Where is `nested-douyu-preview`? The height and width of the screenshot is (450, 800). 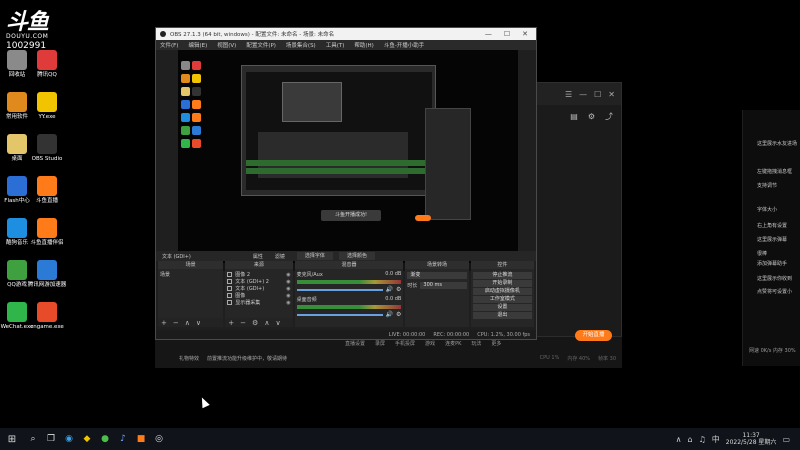
nested-douyu-preview is located at coordinates (448, 164).